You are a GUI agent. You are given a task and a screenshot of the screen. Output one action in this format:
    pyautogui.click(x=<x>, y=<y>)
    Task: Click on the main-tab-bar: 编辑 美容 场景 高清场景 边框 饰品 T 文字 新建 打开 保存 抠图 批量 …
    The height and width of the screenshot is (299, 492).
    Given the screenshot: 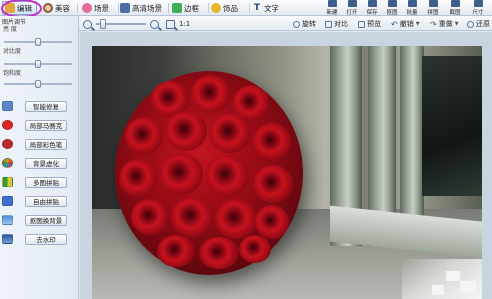 What is the action you would take?
    pyautogui.click(x=246, y=9)
    